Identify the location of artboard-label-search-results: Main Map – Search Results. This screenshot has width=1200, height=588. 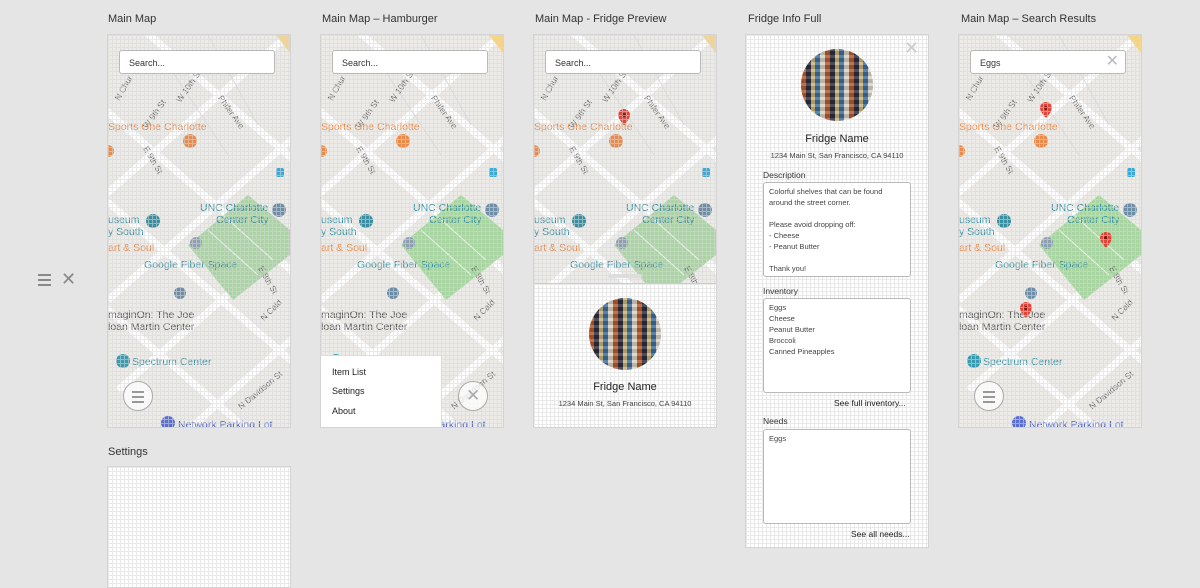
(1029, 19).